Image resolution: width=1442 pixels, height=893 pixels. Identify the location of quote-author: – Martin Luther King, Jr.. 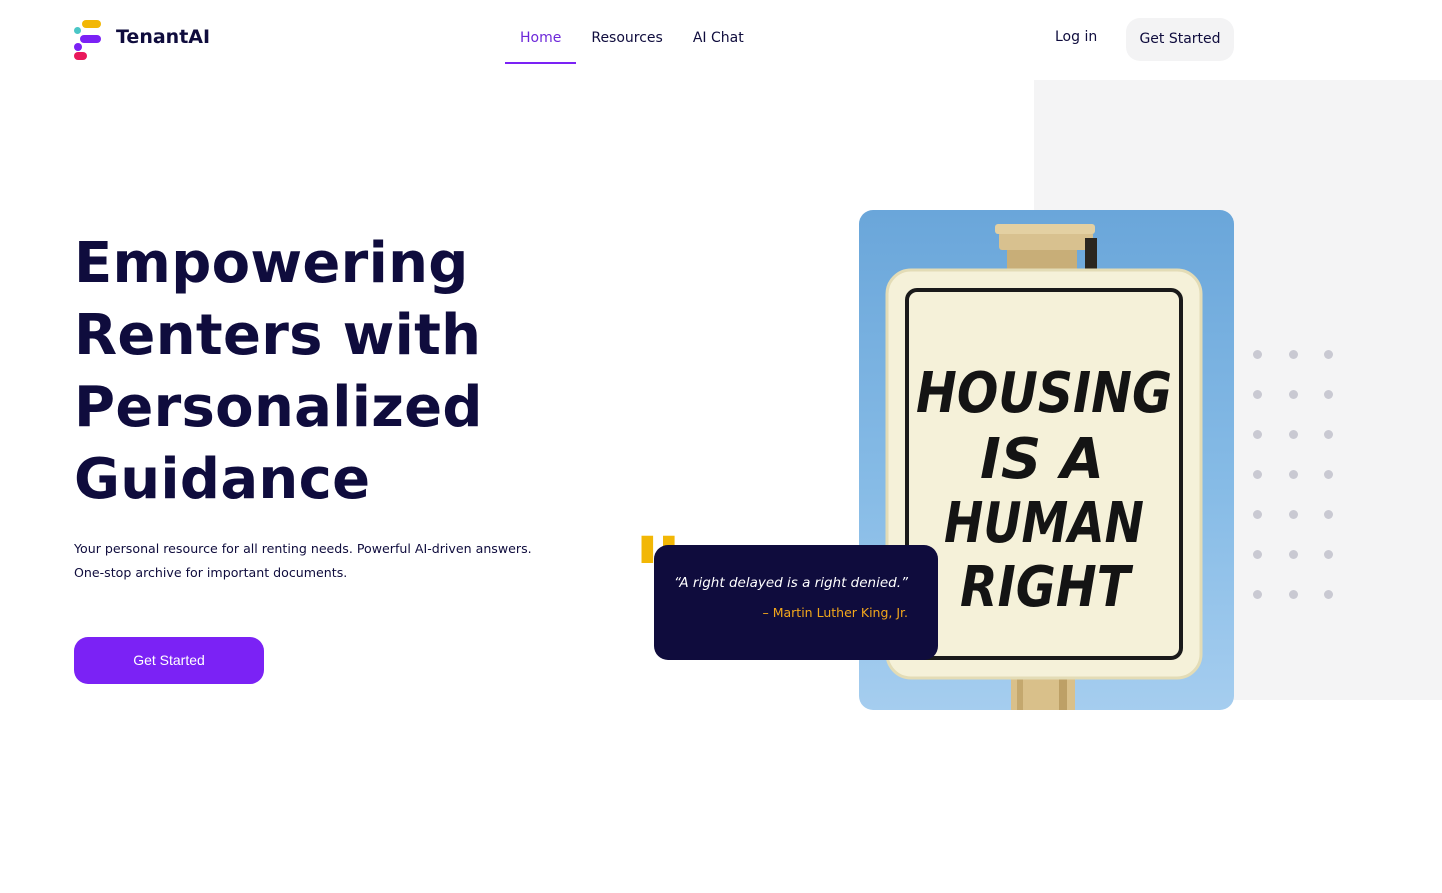
(835, 612).